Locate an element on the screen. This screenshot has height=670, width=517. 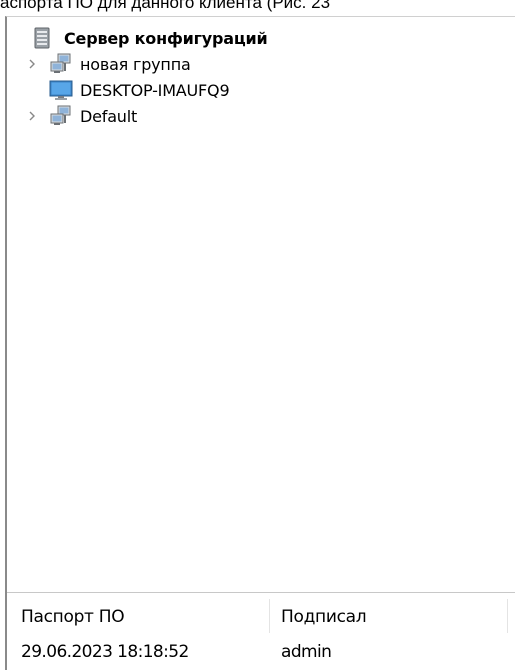
tree-root-configuration-server: Сервер конфигураций is located at coordinates (147, 38).